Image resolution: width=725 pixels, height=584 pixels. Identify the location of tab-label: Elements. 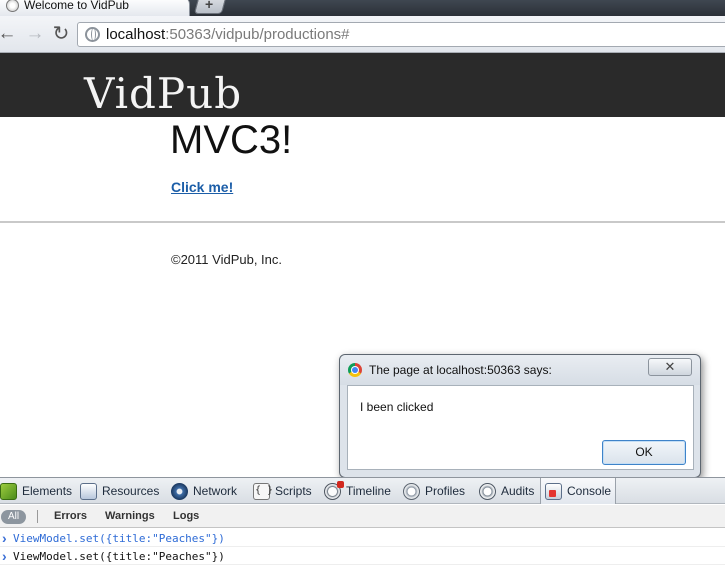
(47, 491).